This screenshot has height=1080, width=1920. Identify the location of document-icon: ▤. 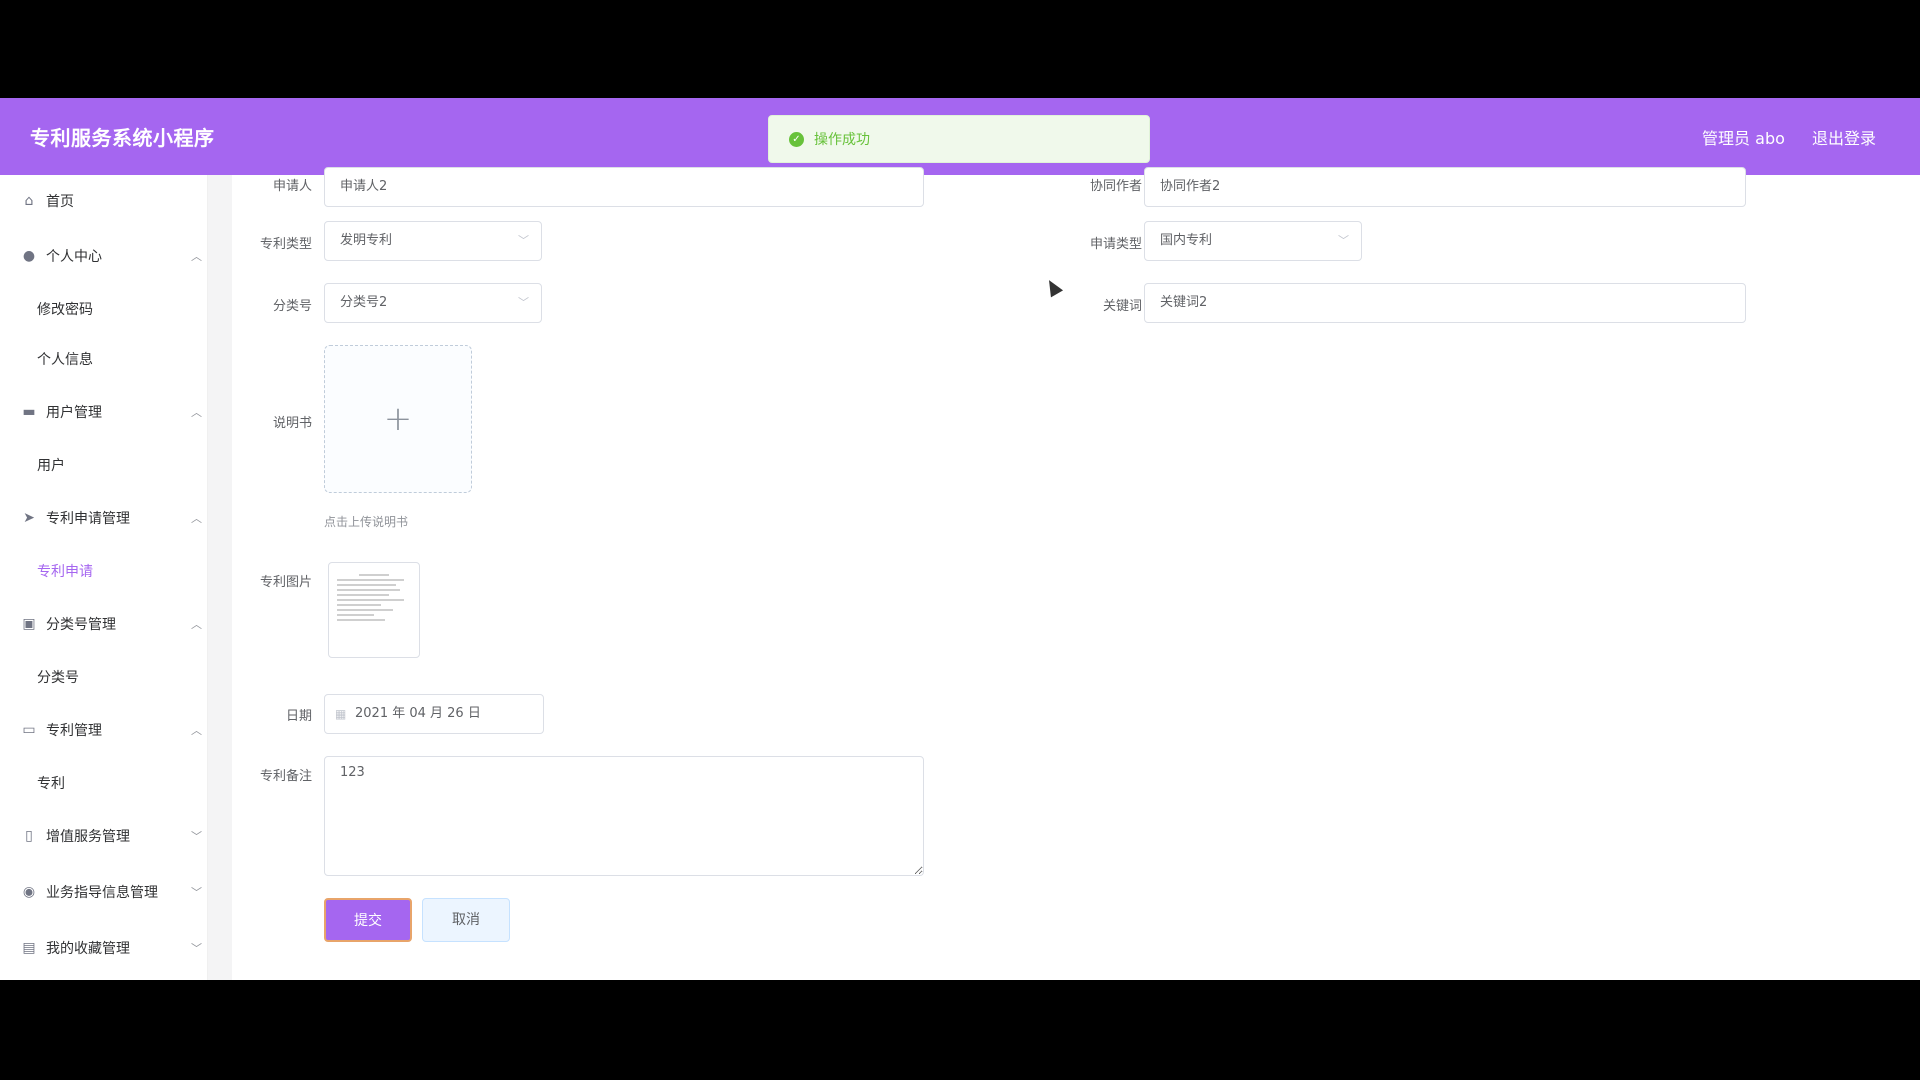
(29, 948).